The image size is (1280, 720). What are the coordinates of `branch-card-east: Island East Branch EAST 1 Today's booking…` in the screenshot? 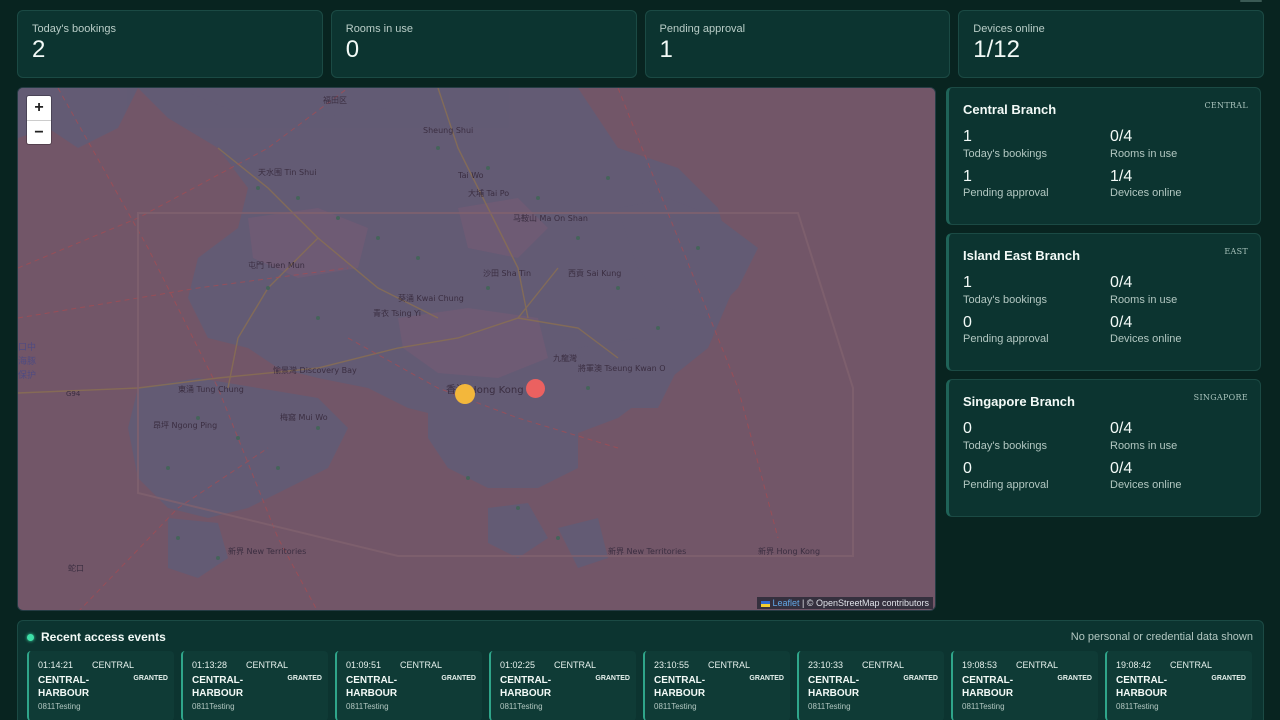 It's located at (1103, 302).